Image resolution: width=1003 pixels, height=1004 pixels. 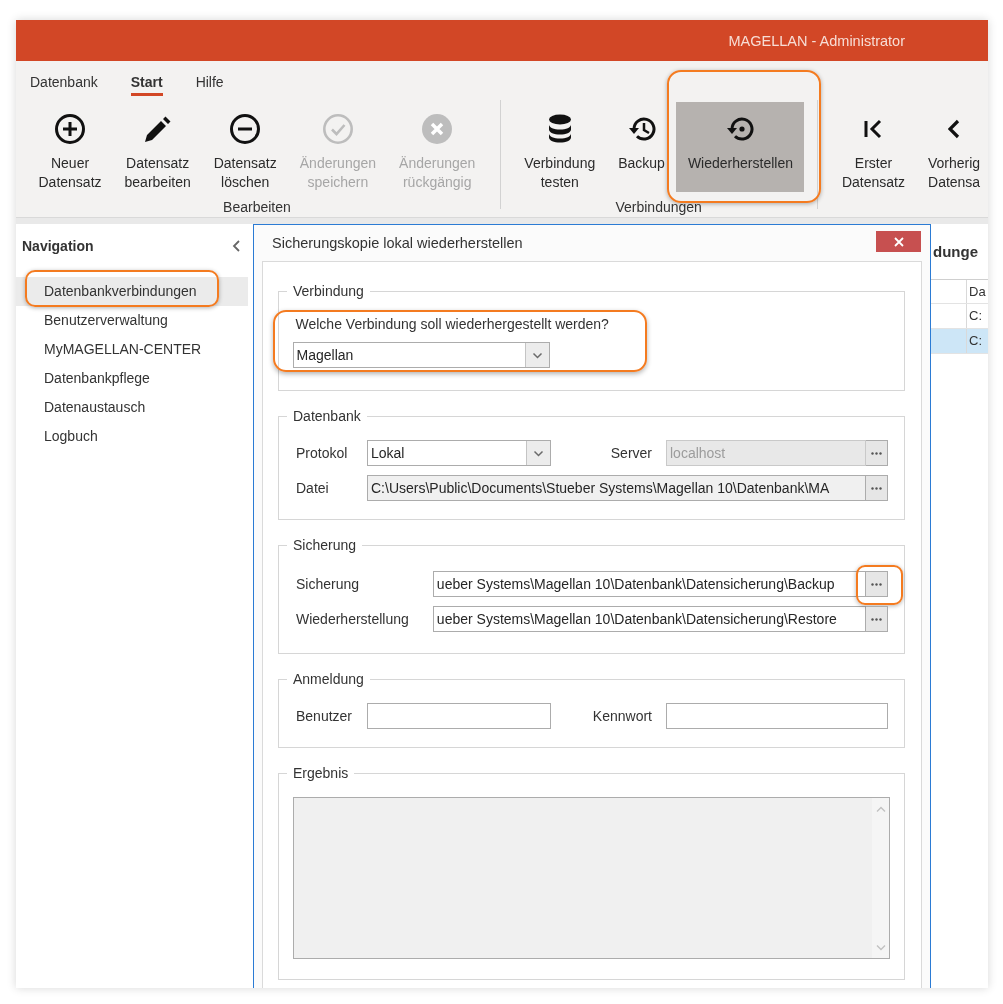 I want to click on ribbon-button: Datensatz löschen, so click(x=245, y=147).